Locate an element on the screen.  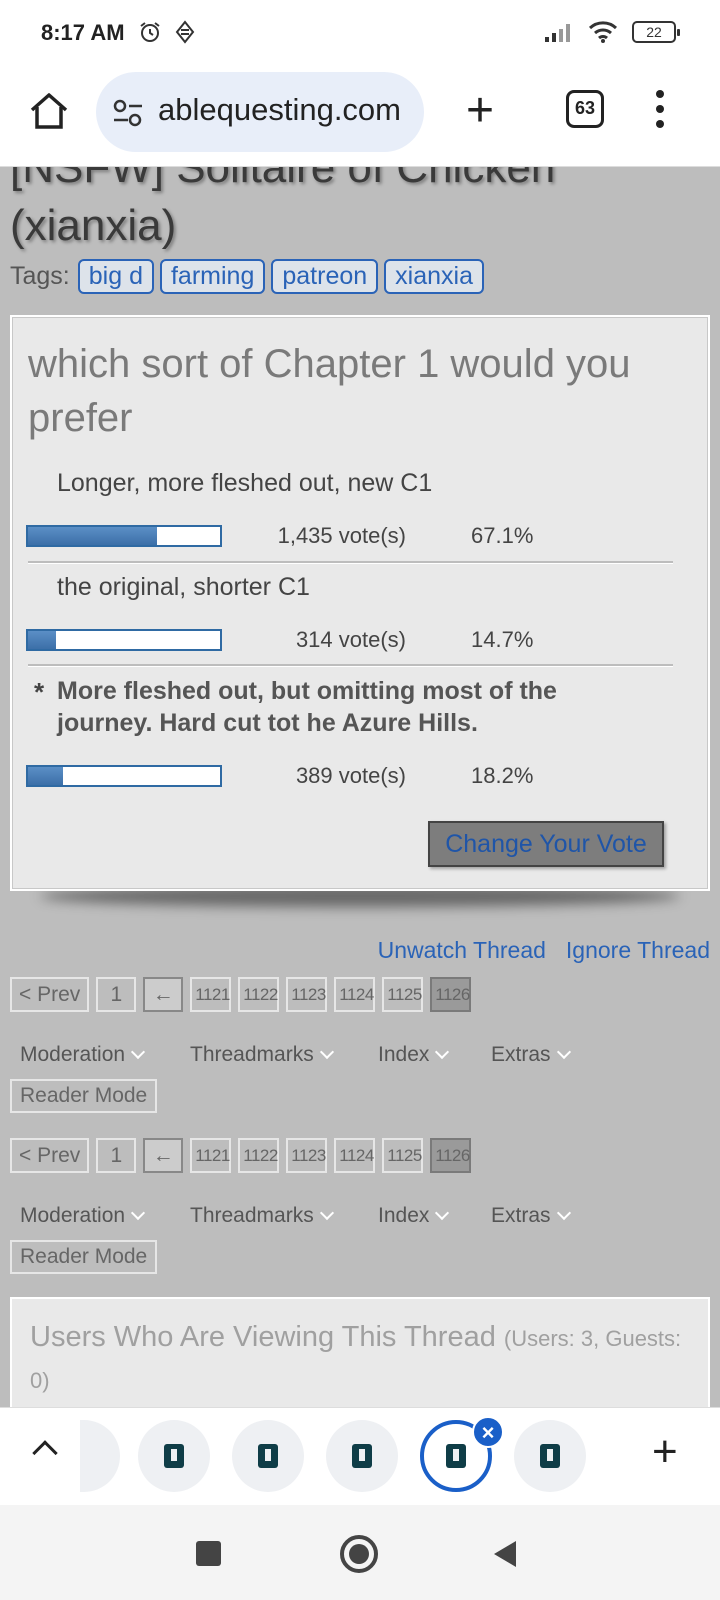
viewers-heading: Users Who Are Viewing This Thread is located at coordinates (263, 1337).